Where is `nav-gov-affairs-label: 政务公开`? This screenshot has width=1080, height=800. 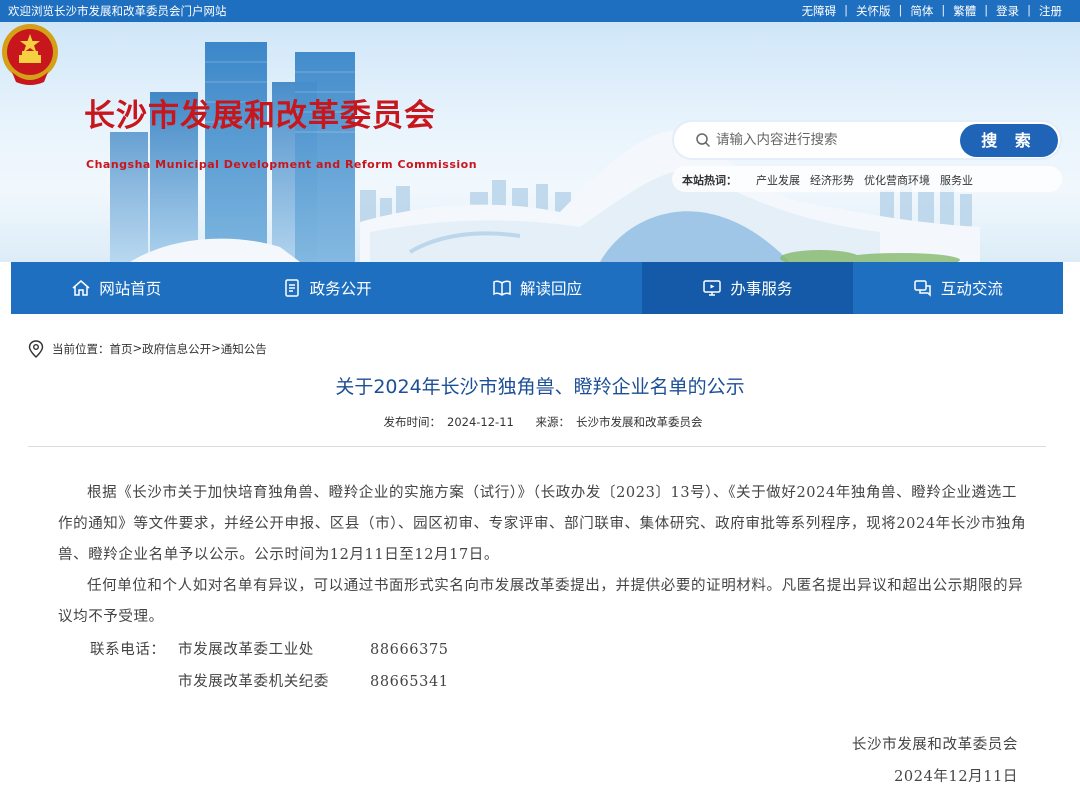
nav-gov-affairs-label: 政务公开 is located at coordinates (340, 289).